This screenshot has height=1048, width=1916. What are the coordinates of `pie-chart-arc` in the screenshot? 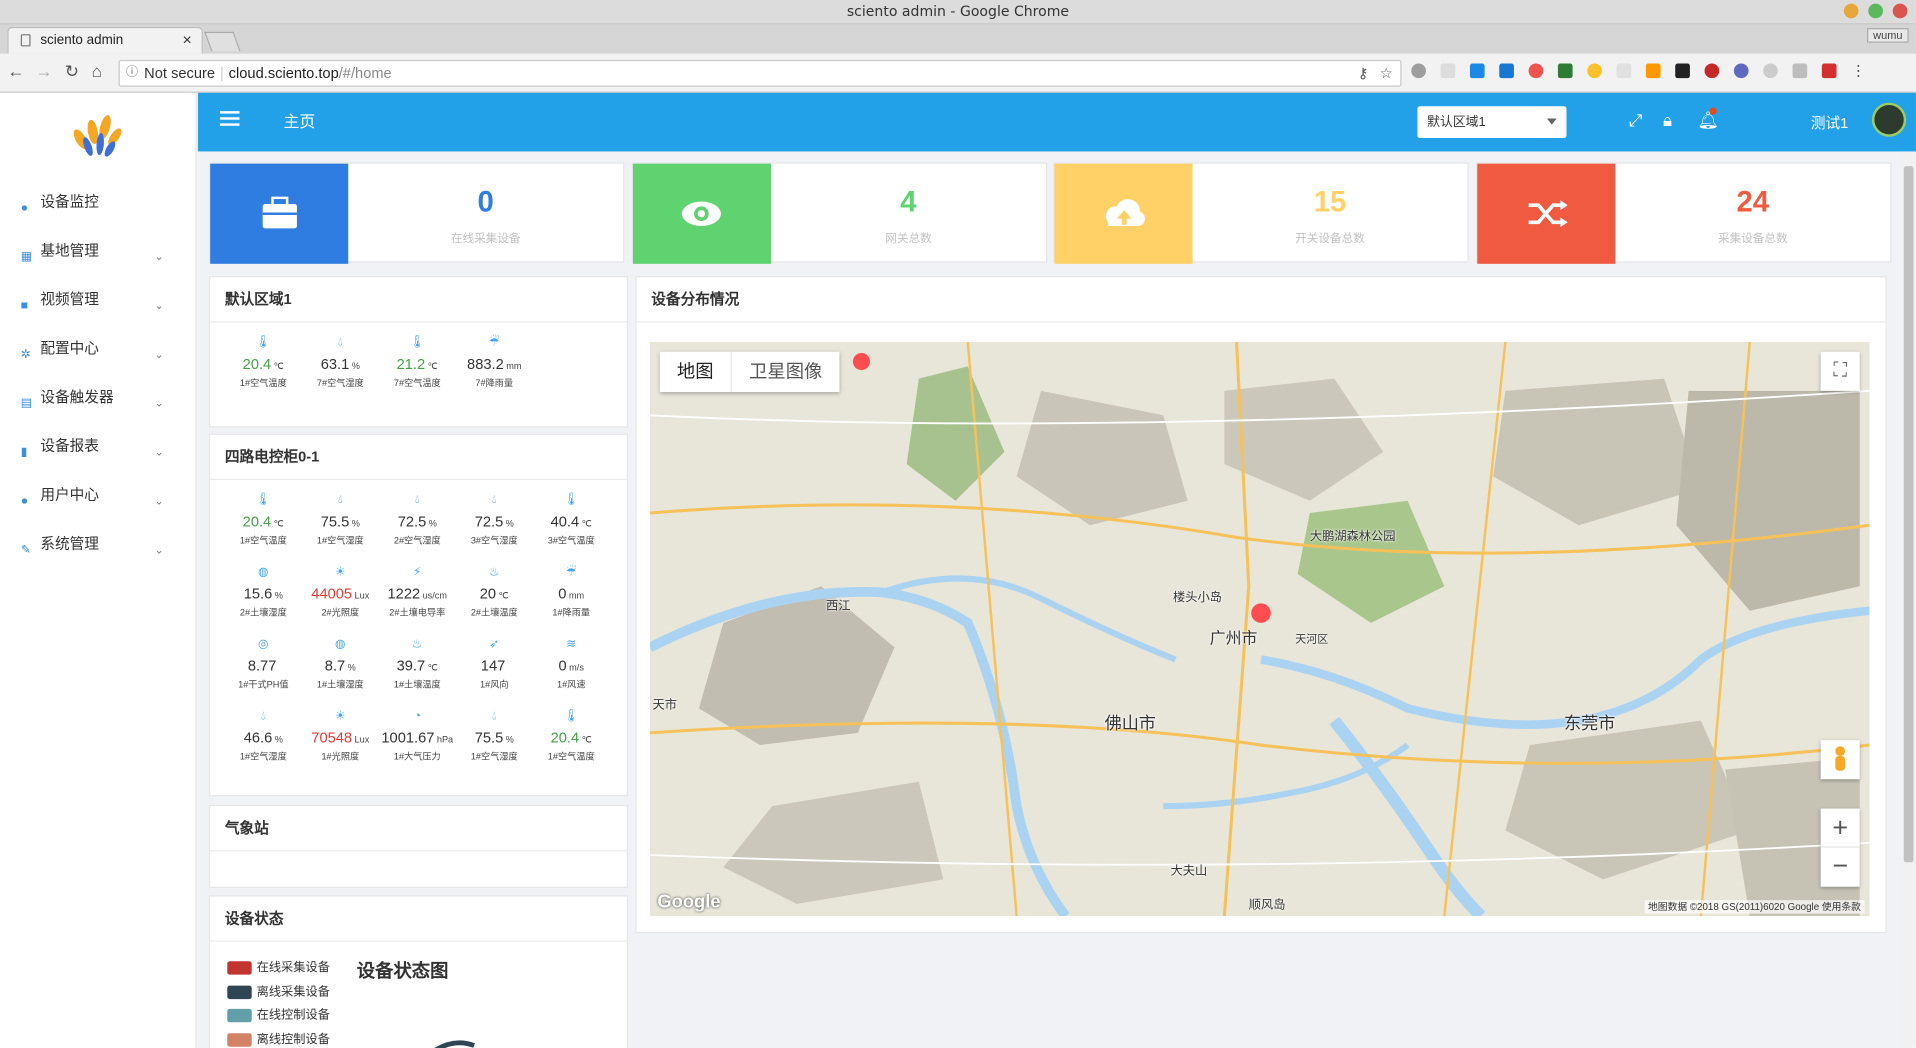 It's located at (454, 1044).